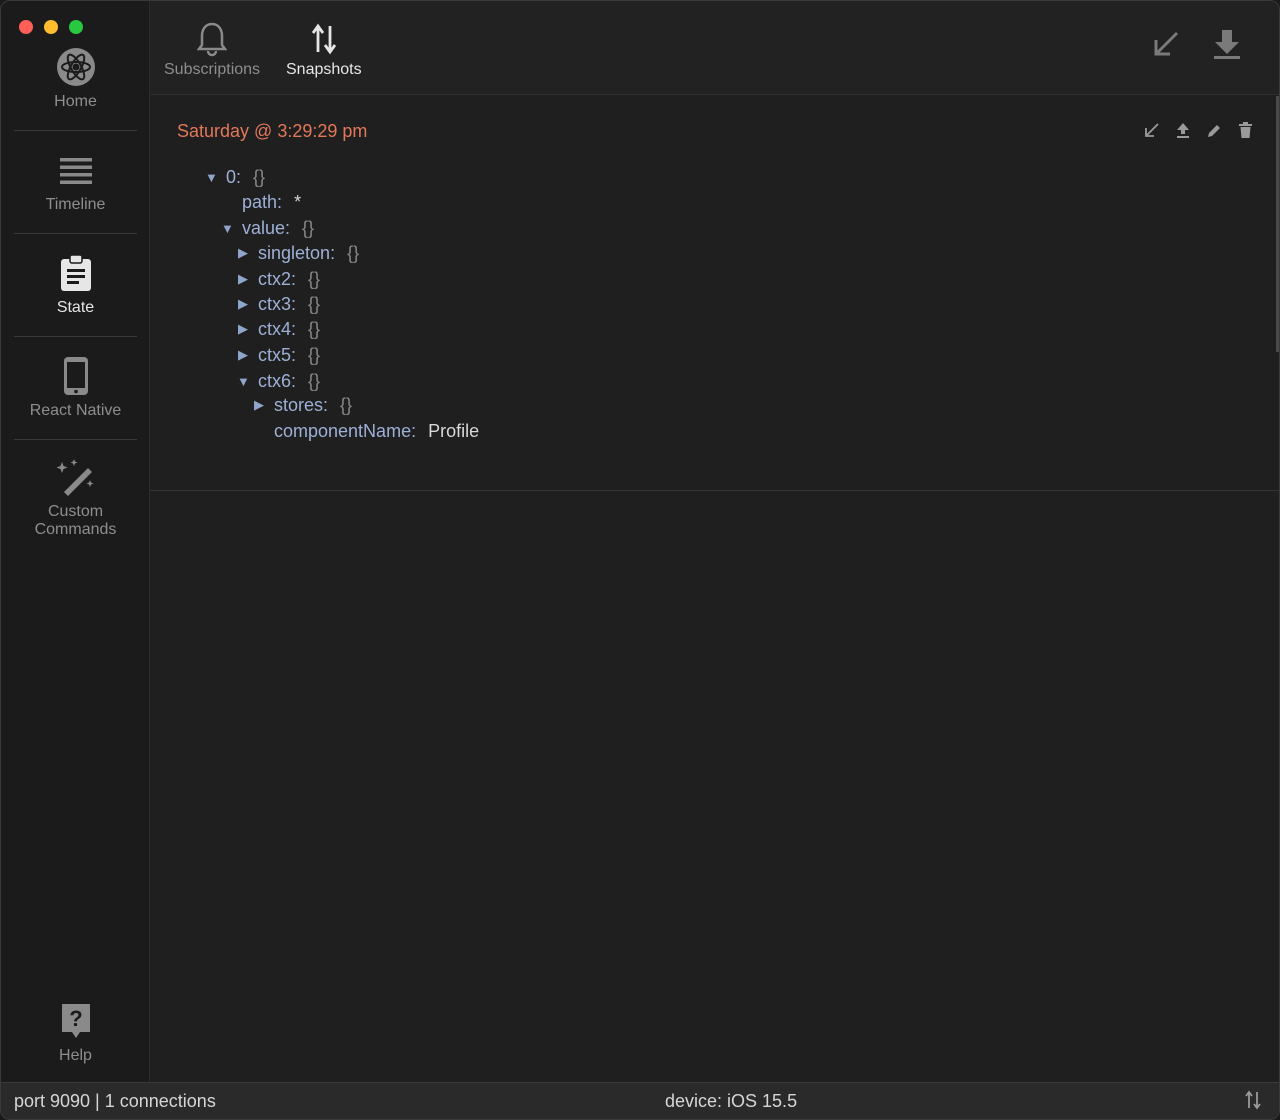 This screenshot has width=1280, height=1120. Describe the element at coordinates (75, 498) in the screenshot. I see `sidebar-item-custom-commands: Custom Commands` at that location.